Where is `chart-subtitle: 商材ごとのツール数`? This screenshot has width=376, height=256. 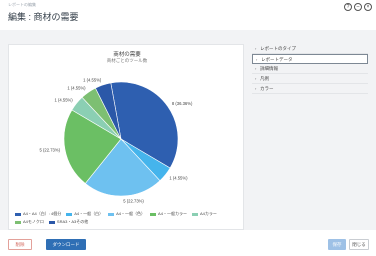 chart-subtitle: 商材ごとのツール数 is located at coordinates (127, 60).